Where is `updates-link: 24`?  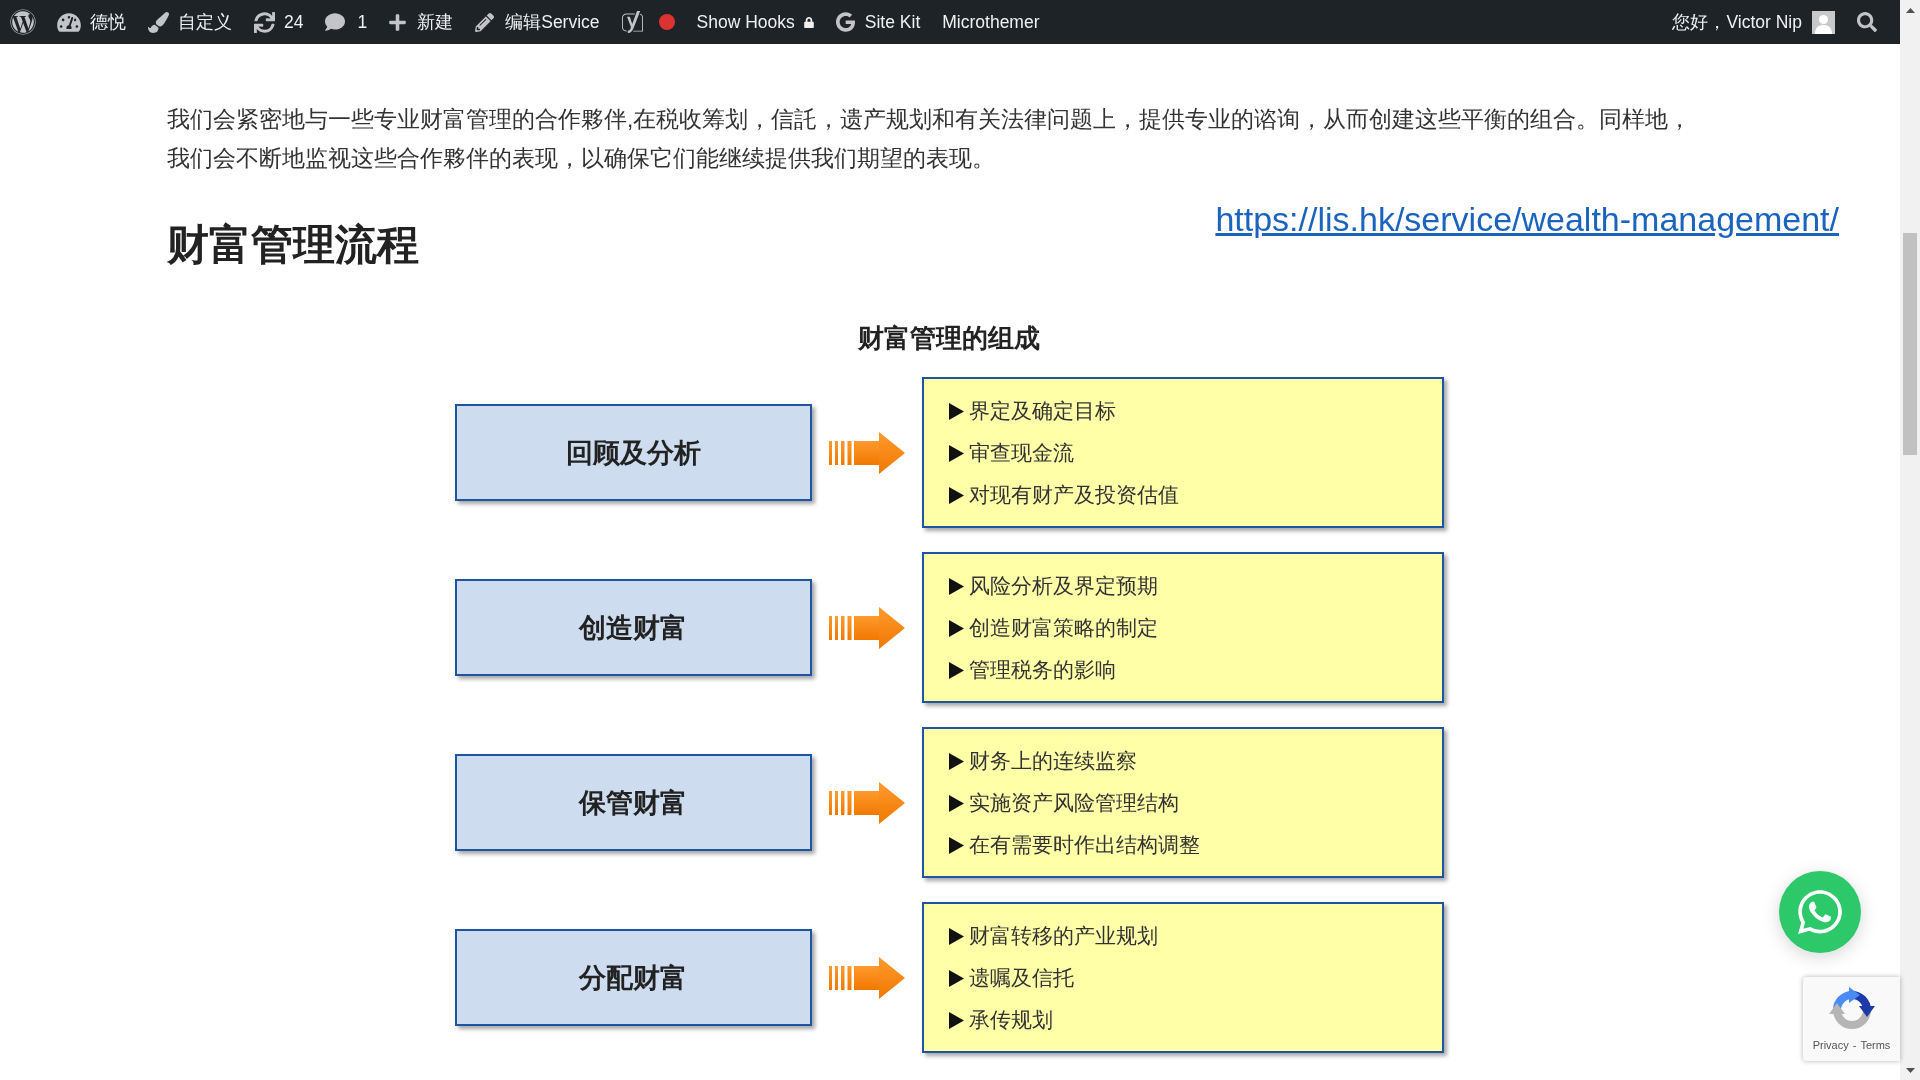
updates-link: 24 is located at coordinates (279, 22).